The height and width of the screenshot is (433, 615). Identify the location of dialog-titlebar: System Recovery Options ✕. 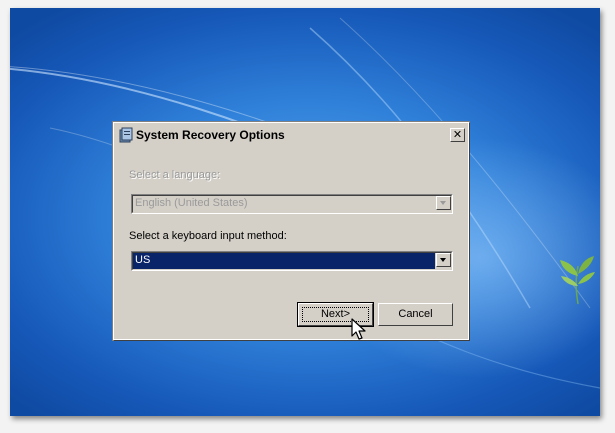
(291, 135).